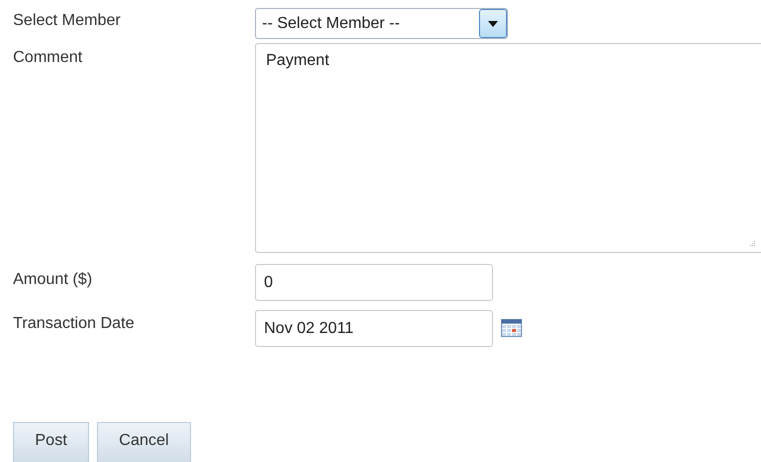 The image size is (761, 462). I want to click on cancel-button: Cancel, so click(144, 442).